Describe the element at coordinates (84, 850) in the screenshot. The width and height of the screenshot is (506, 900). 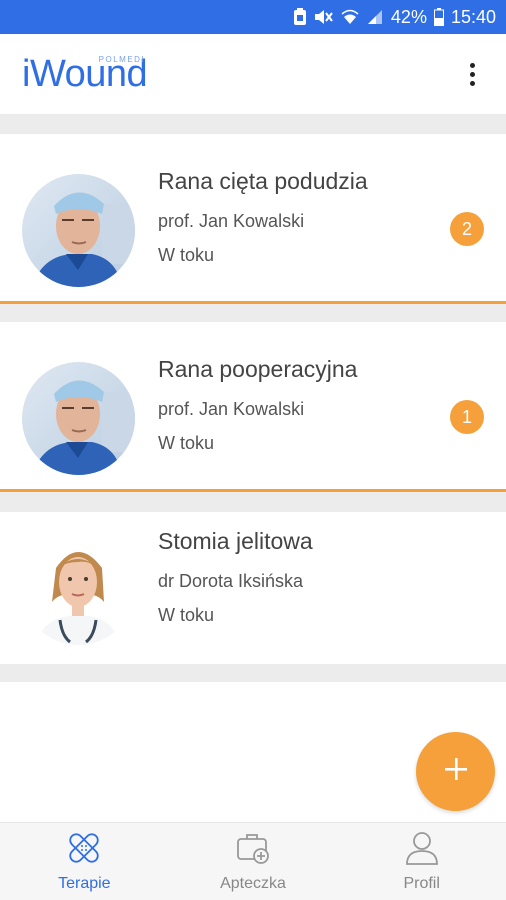
I see `bandage-icon` at that location.